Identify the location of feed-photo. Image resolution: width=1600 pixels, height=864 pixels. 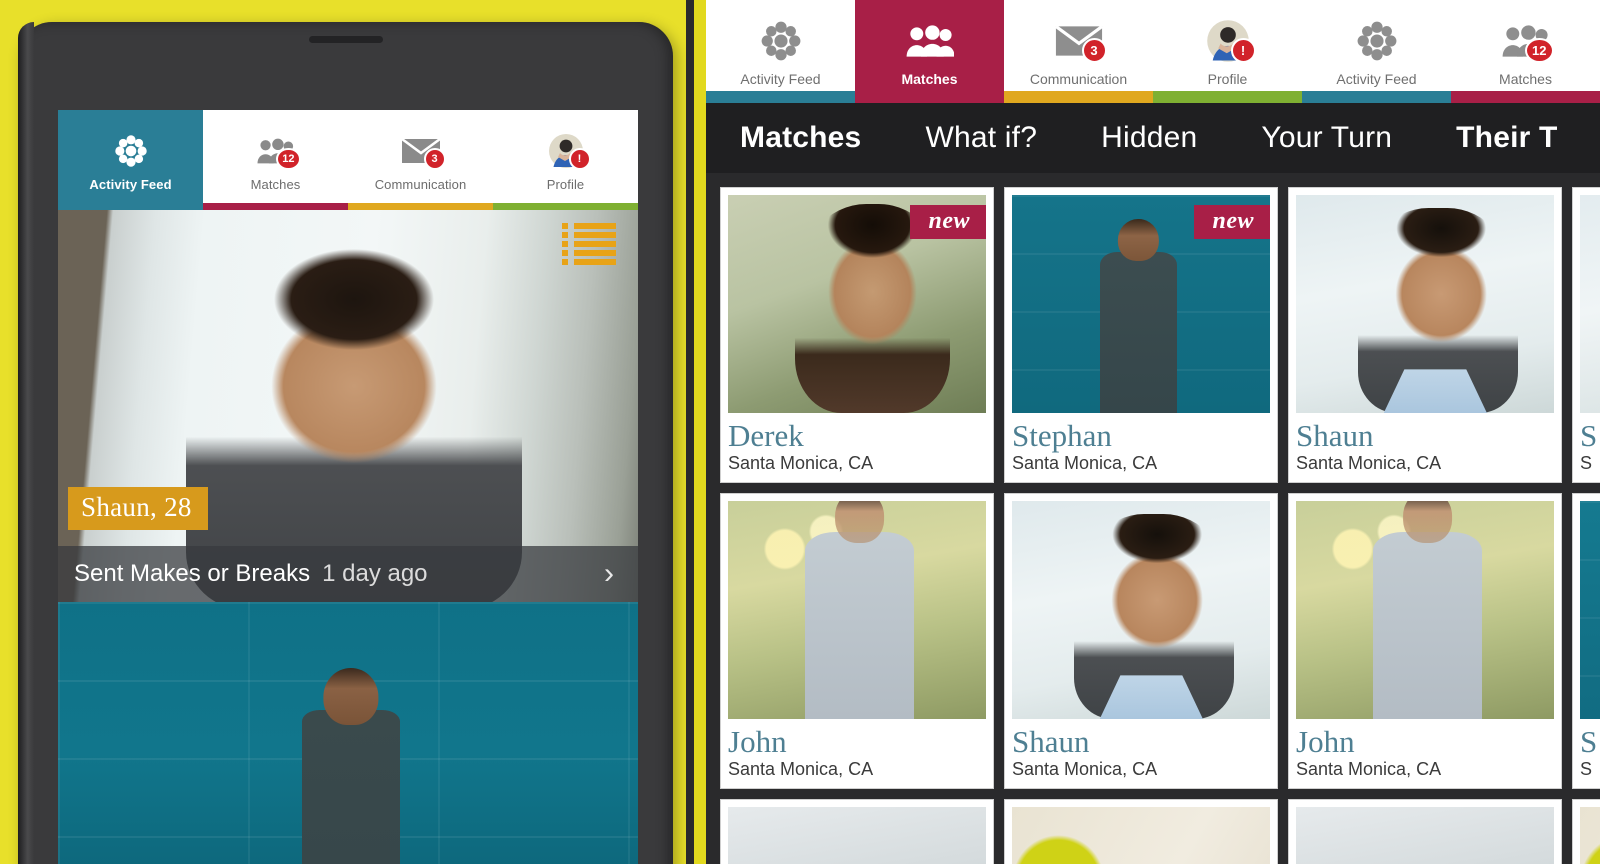
(348, 733).